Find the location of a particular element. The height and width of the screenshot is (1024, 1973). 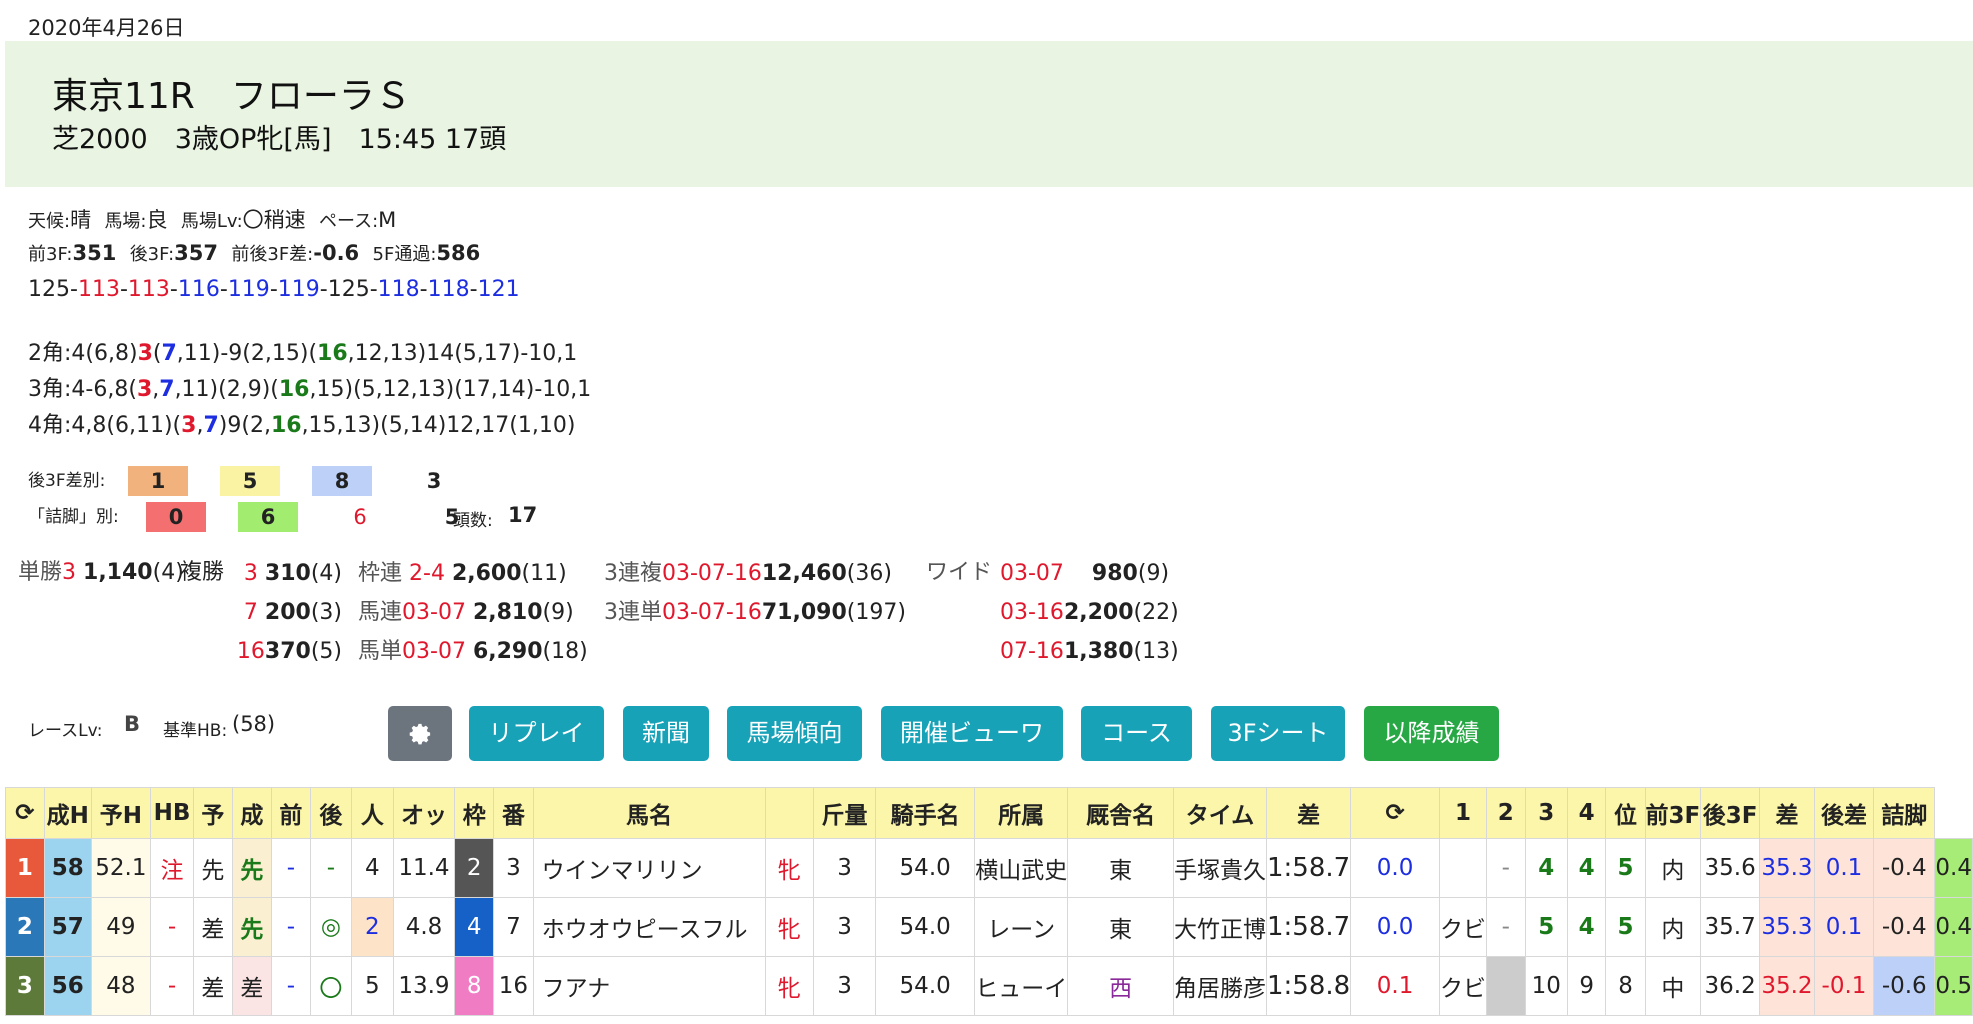

column-header: 番 is located at coordinates (513, 813).